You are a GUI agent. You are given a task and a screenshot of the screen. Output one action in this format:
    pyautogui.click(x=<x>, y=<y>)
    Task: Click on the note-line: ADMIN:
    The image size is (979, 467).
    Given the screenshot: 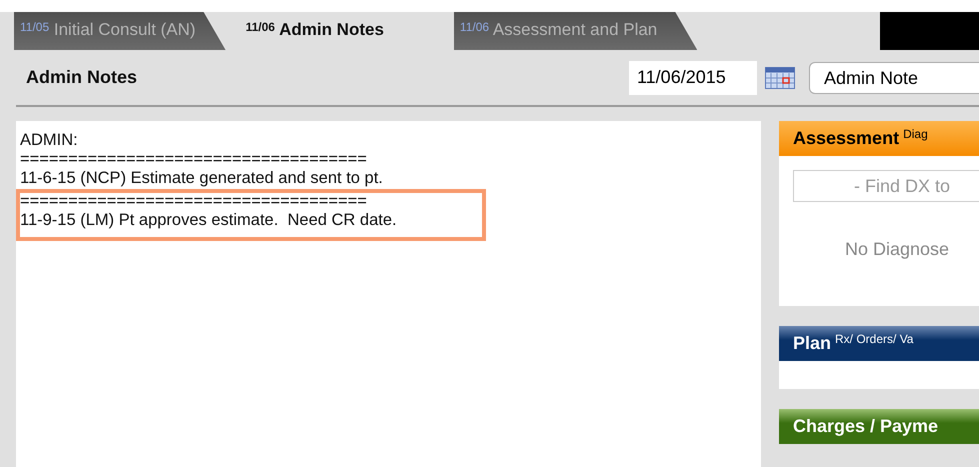 What is the action you would take?
    pyautogui.click(x=49, y=140)
    